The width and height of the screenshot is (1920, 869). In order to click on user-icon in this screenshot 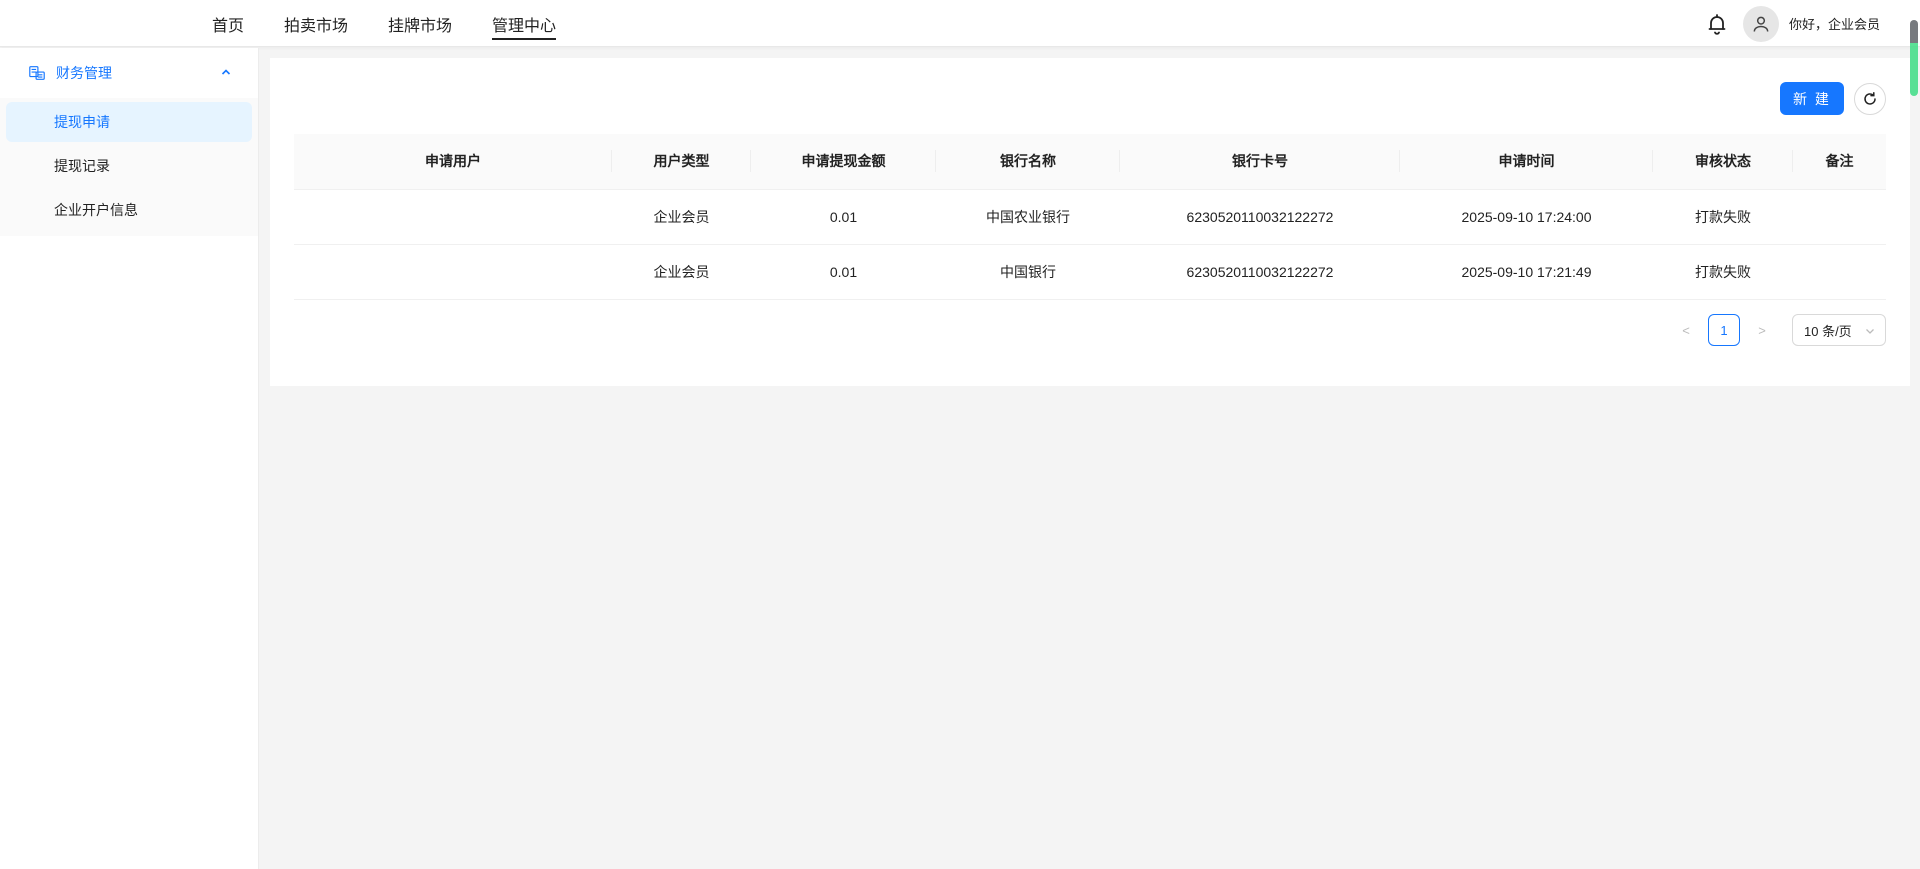, I will do `click(1761, 24)`.